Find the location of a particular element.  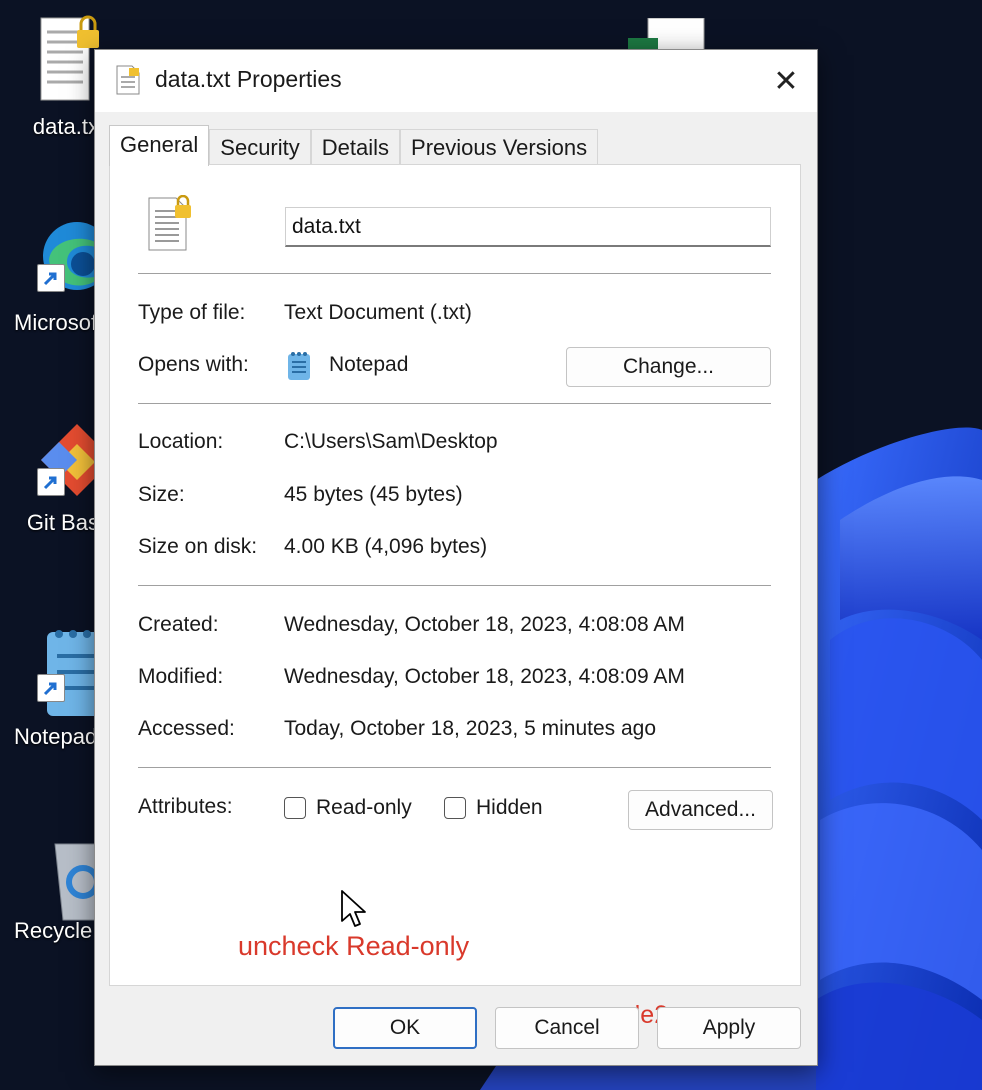

created-value: Wednesday, October 18, 2023, 4:08:08 AM is located at coordinates (484, 624).